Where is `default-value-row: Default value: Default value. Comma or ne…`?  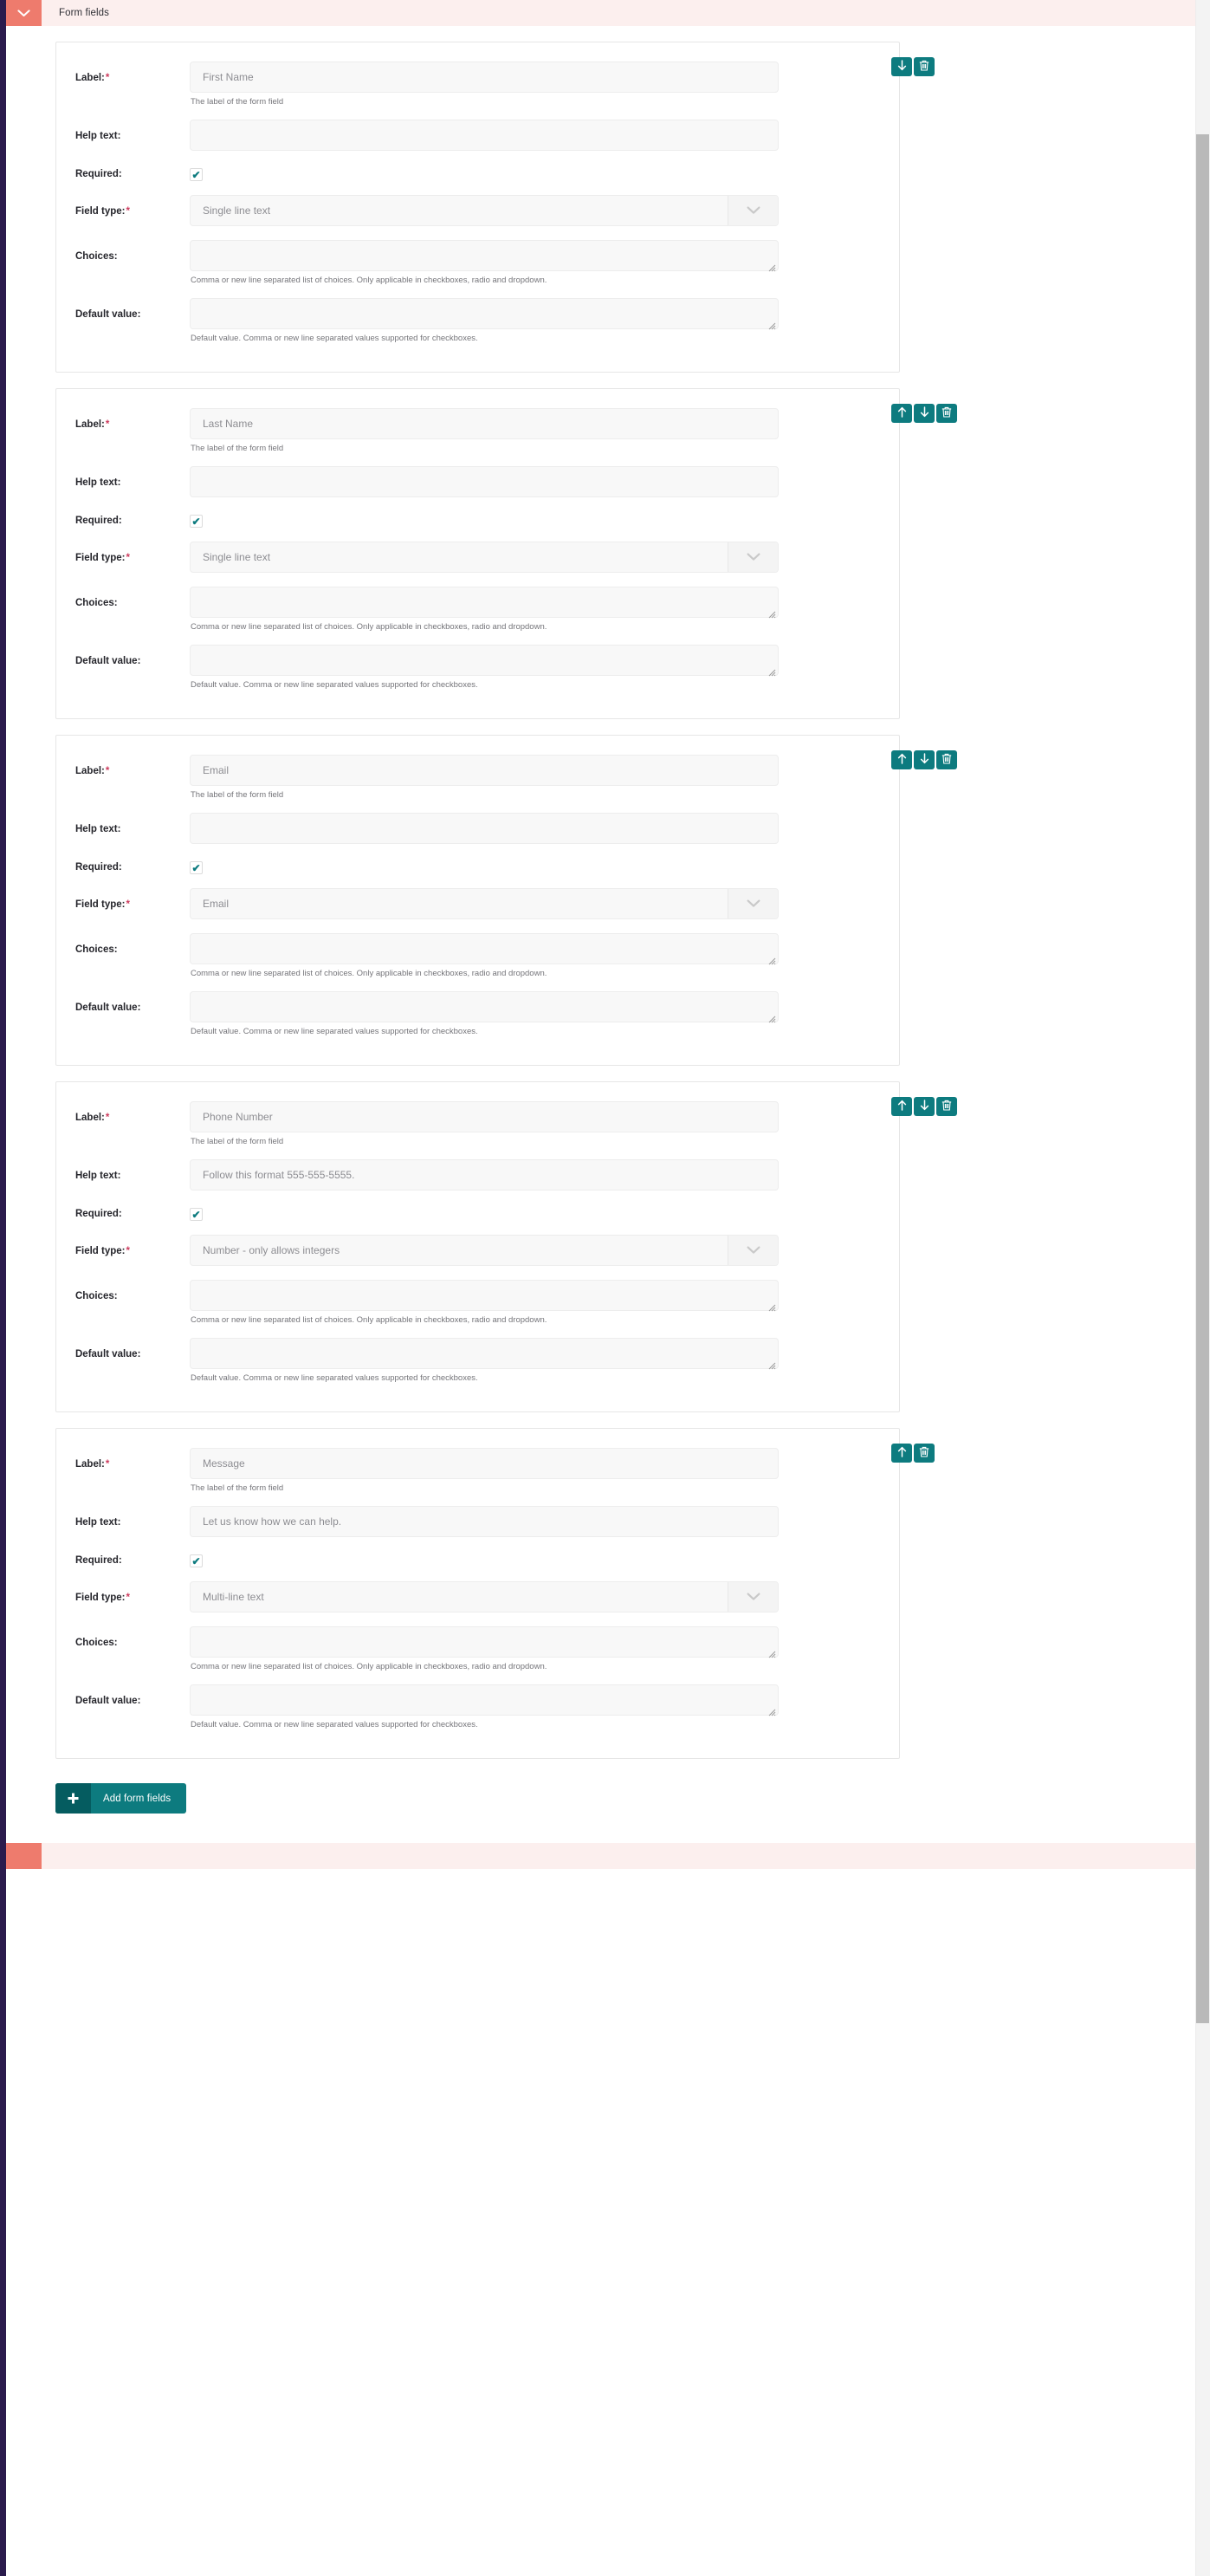
default-value-row: Default value: Default value. Comma or ne… is located at coordinates (477, 1014).